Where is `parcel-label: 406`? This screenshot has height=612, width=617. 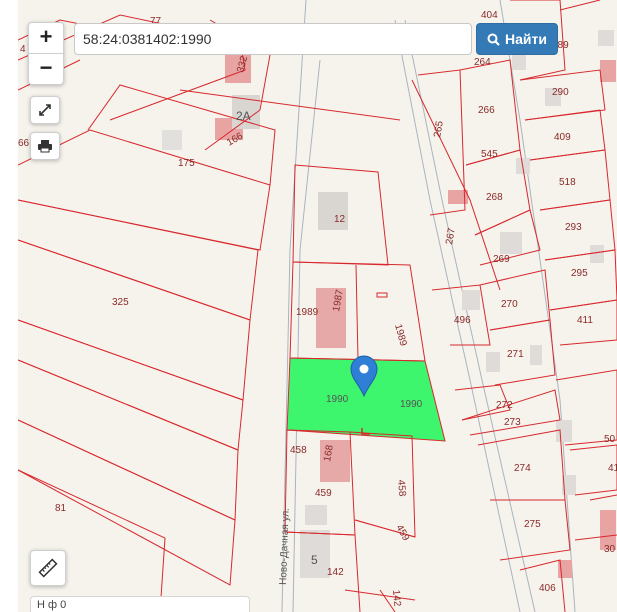 parcel-label: 406 is located at coordinates (547, 588).